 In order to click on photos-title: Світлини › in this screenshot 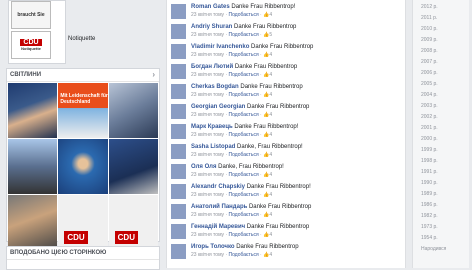, I will do `click(83, 75)`.